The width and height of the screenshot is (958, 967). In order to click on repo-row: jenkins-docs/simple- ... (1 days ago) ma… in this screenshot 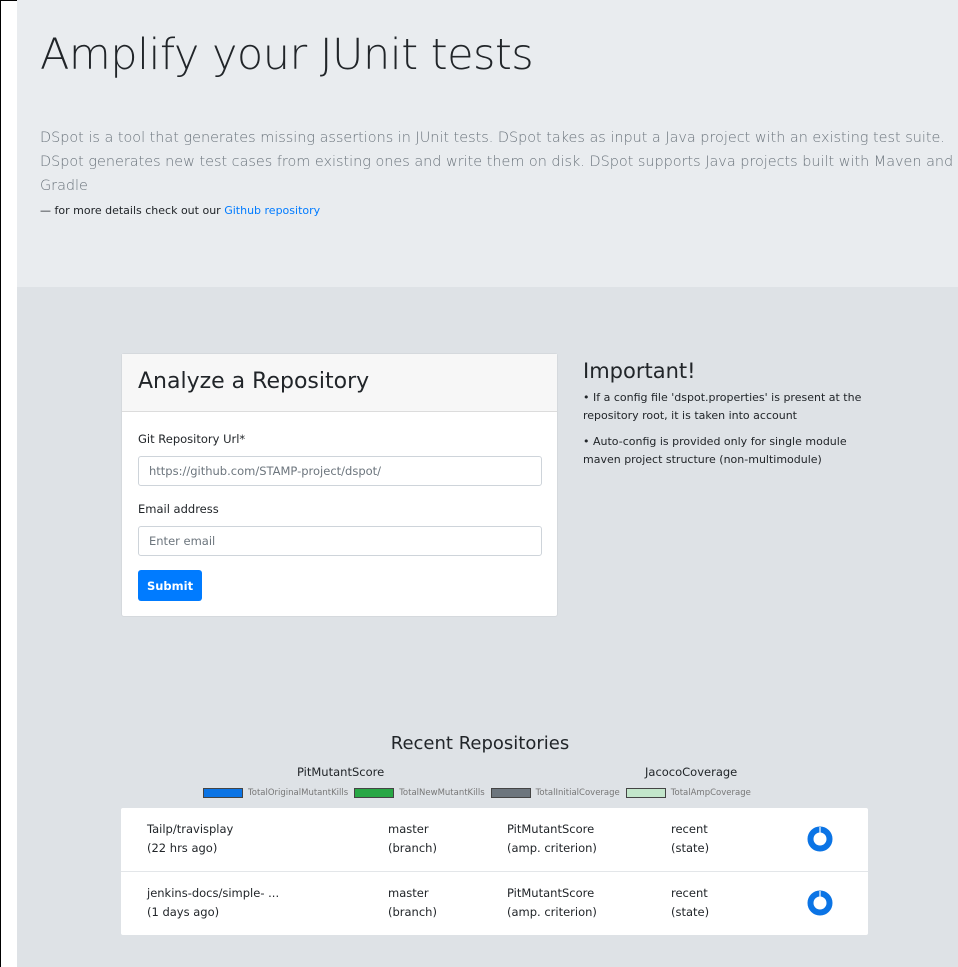, I will do `click(494, 902)`.